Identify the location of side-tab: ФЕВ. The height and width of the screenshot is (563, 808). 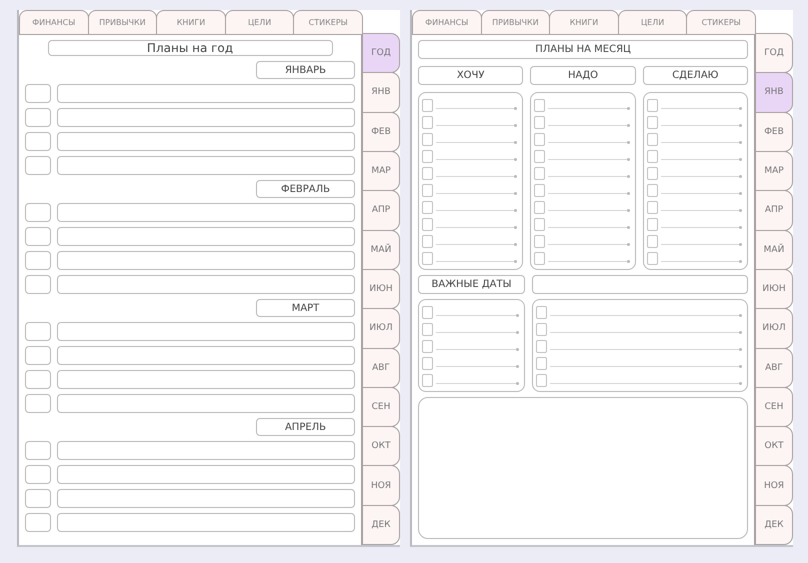
(381, 132).